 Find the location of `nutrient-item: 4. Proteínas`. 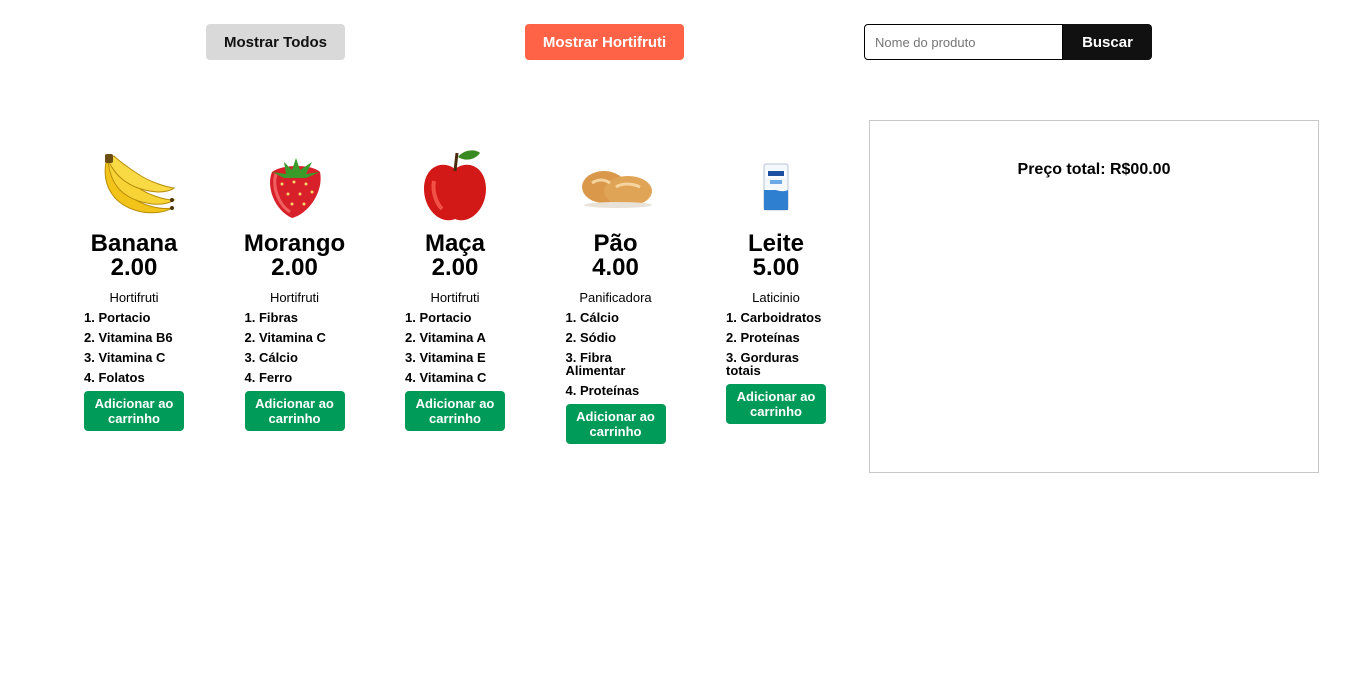

nutrient-item: 4. Proteínas is located at coordinates (602, 390).